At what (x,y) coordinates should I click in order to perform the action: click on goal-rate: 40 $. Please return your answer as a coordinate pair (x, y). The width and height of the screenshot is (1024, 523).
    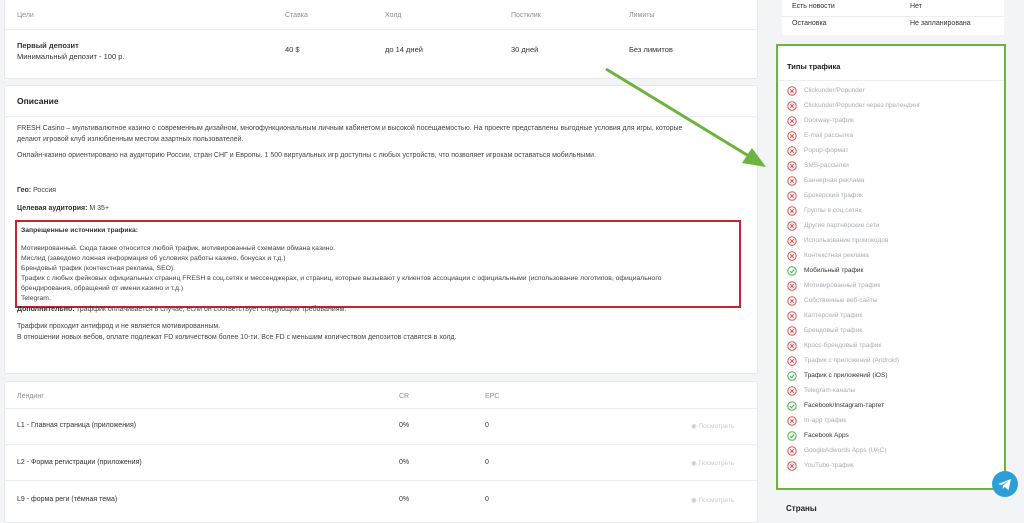
    Looking at the image, I should click on (292, 49).